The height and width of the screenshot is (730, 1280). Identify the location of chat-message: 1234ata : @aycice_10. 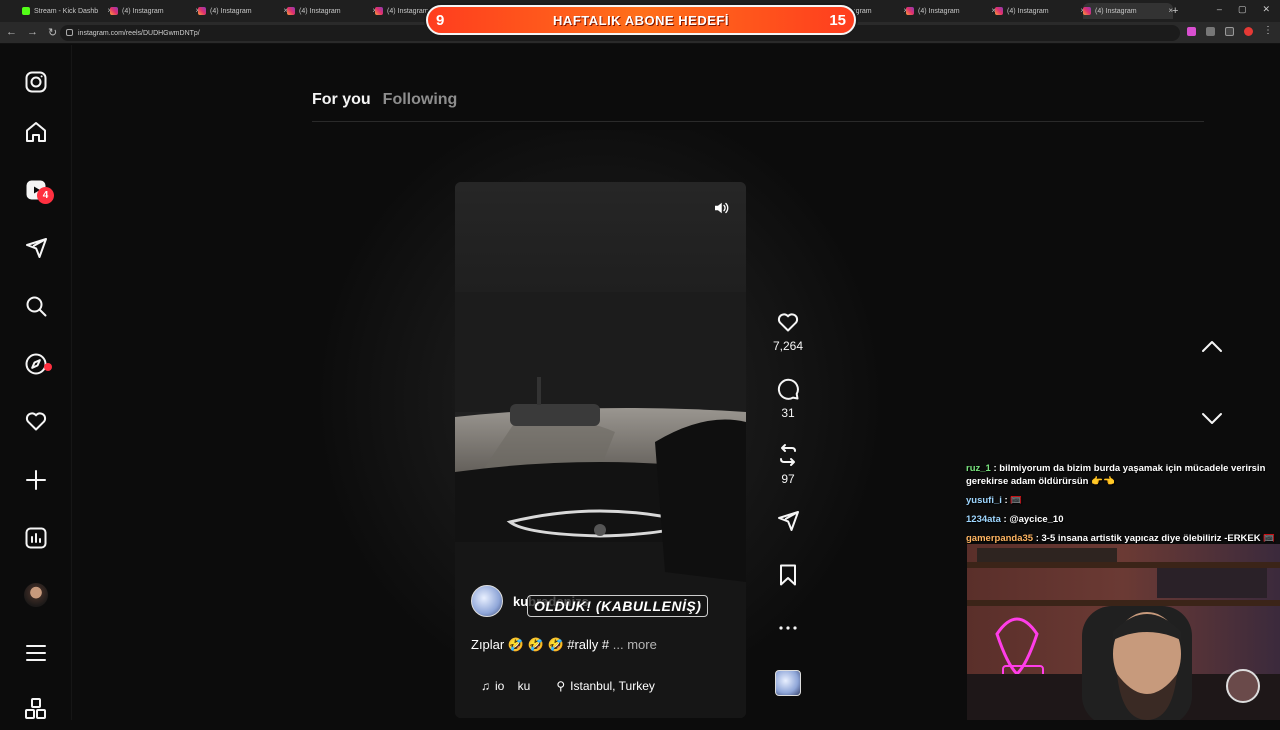
(1121, 519).